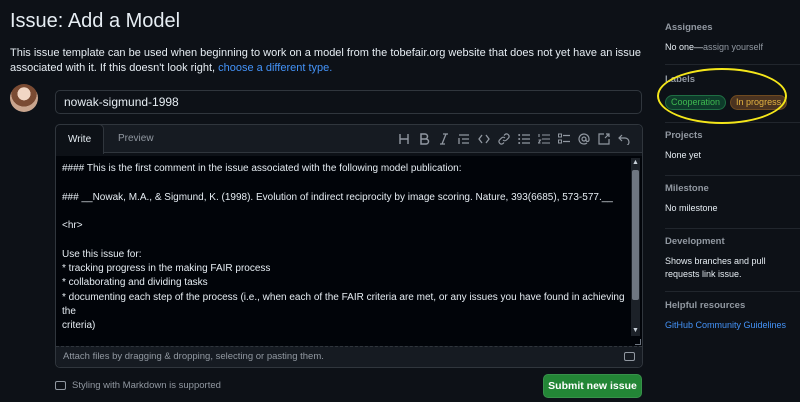 The image size is (800, 402). I want to click on markdown-note-text: Styling with Markdown is supported, so click(146, 385).